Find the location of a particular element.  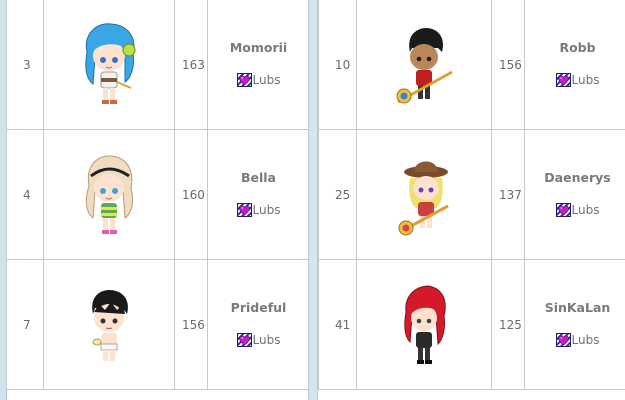

rank-cell: 7 is located at coordinates (25, 324).